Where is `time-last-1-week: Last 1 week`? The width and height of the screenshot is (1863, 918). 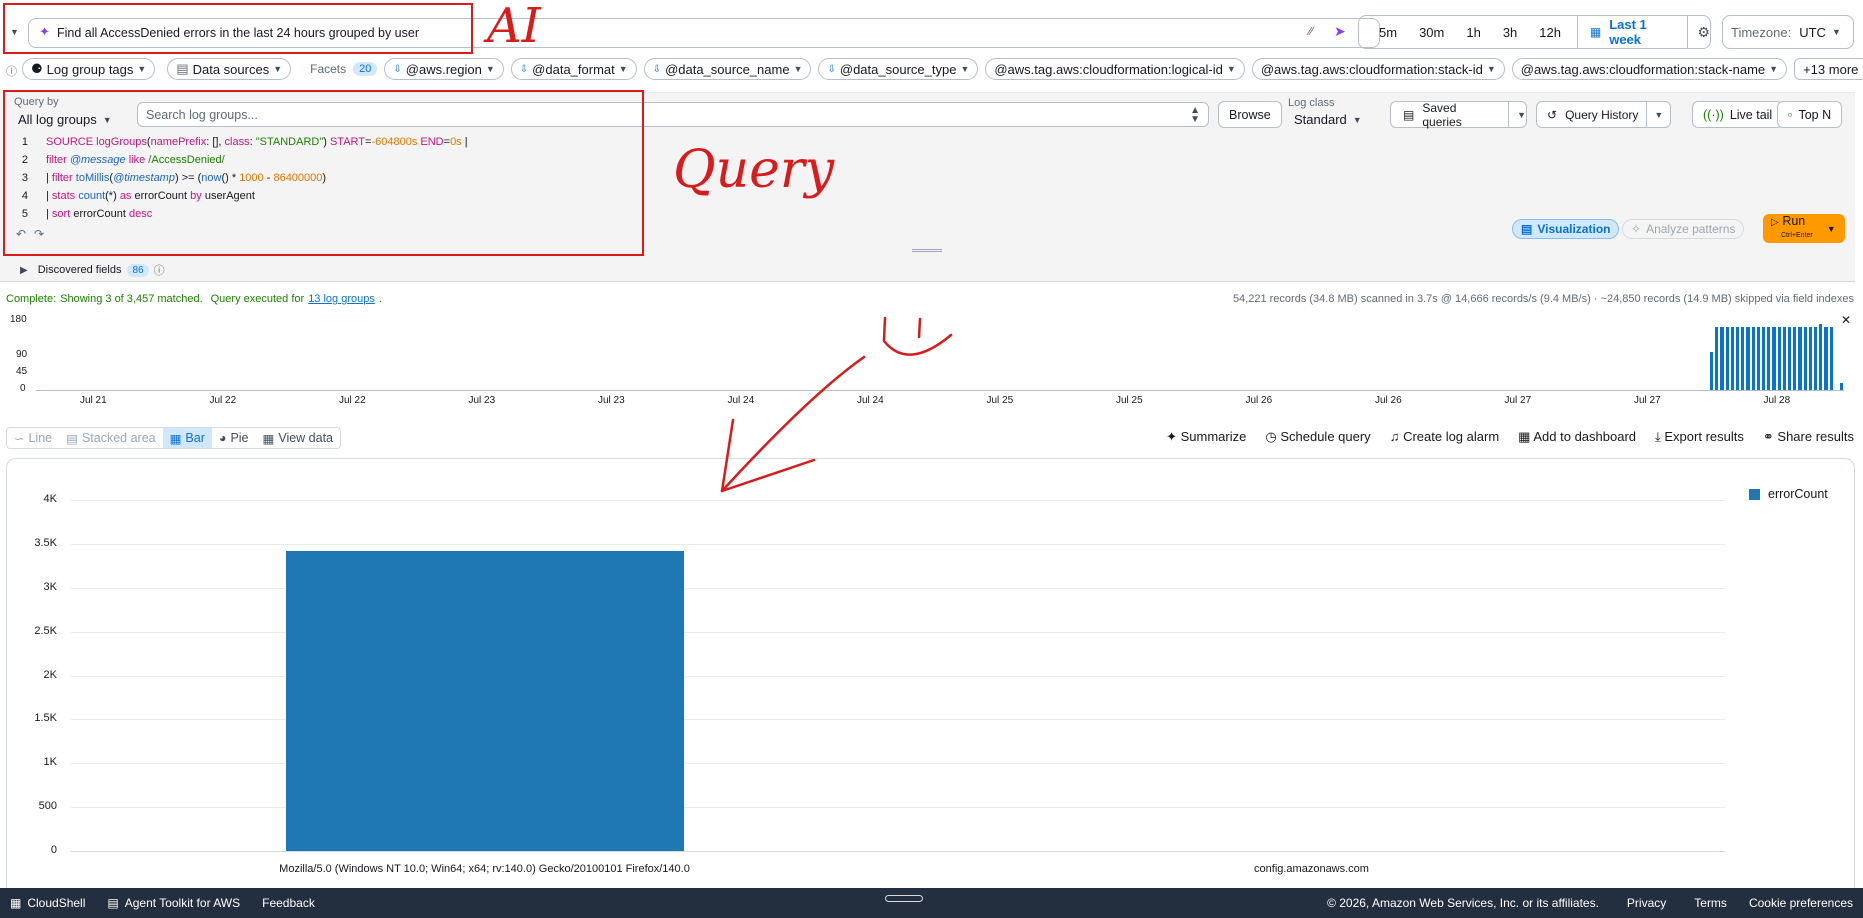 time-last-1-week: Last 1 week is located at coordinates (1640, 32).